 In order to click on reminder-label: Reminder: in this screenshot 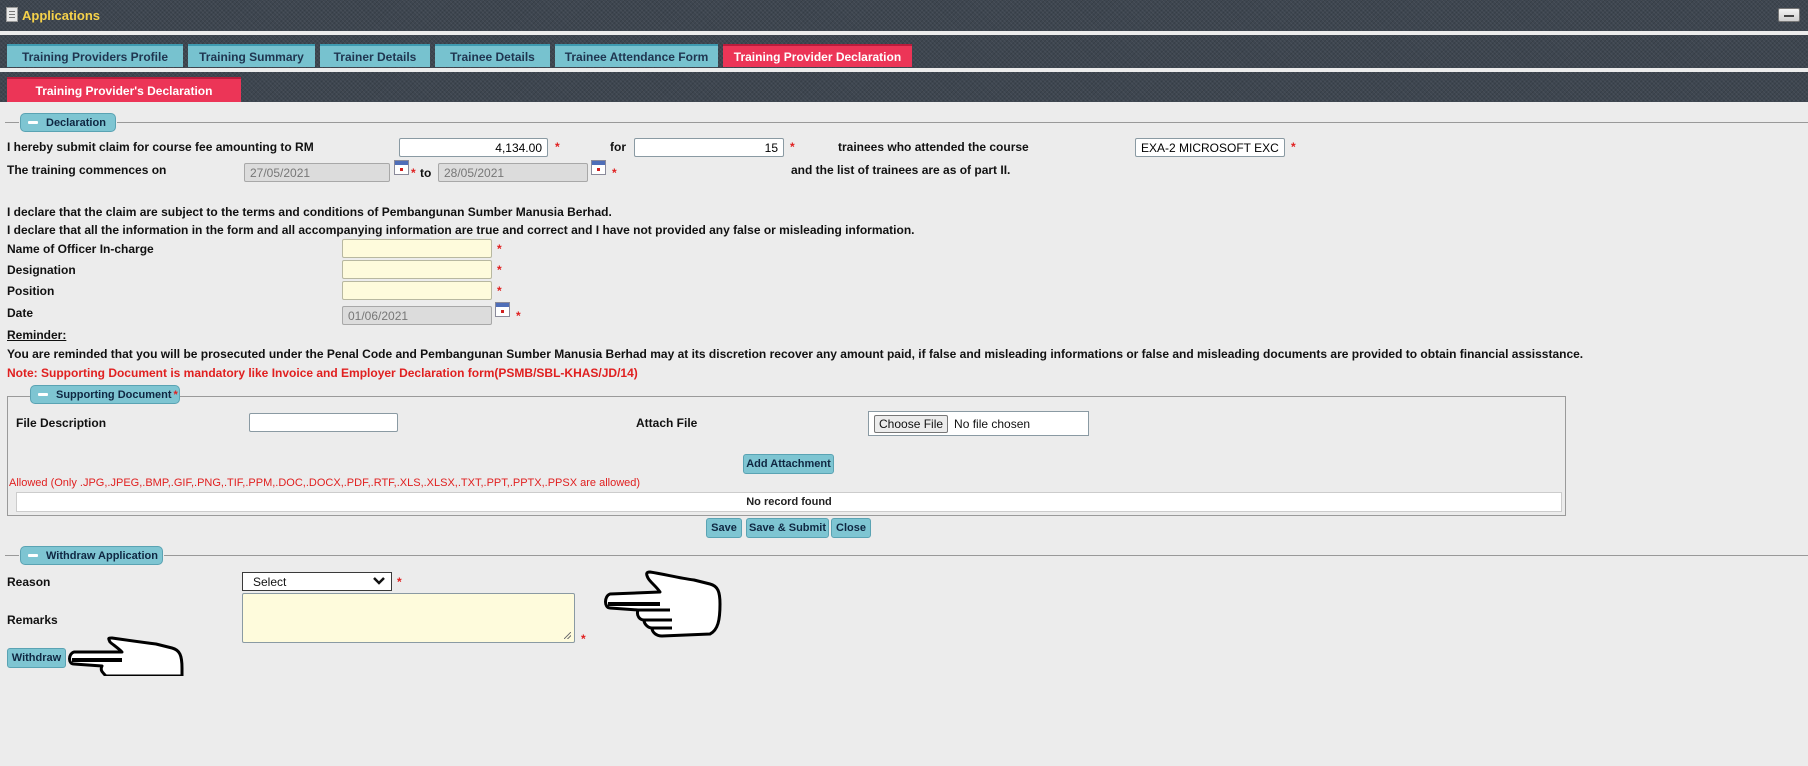, I will do `click(36, 335)`.